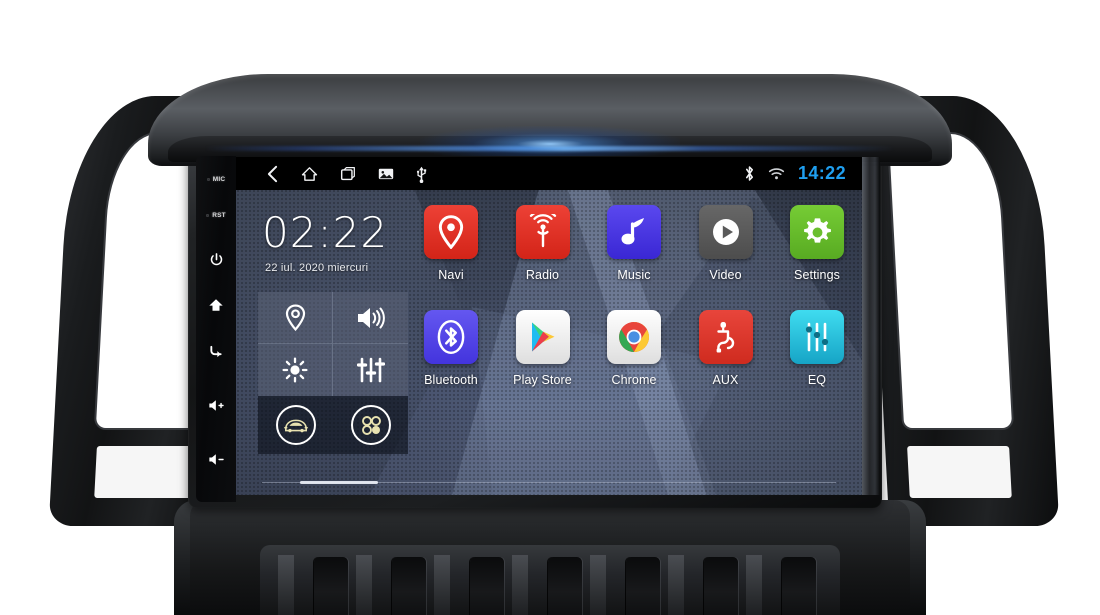 Image resolution: width=1100 pixels, height=615 pixels. I want to click on aux-plug-icon, so click(725, 337).